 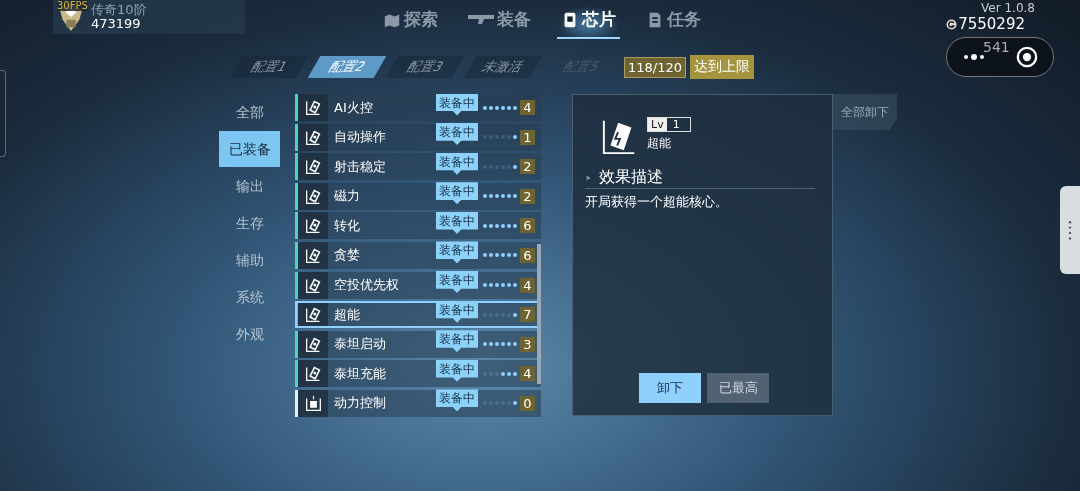 I want to click on chip-name: 射击稳定, so click(x=360, y=166).